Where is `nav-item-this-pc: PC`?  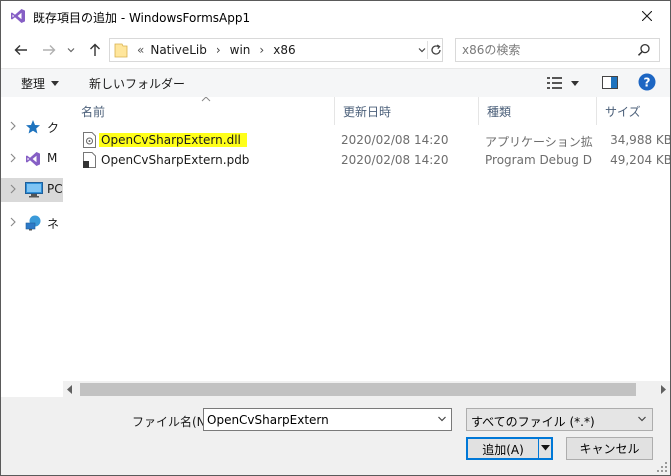
nav-item-this-pc: PC is located at coordinates (32, 190).